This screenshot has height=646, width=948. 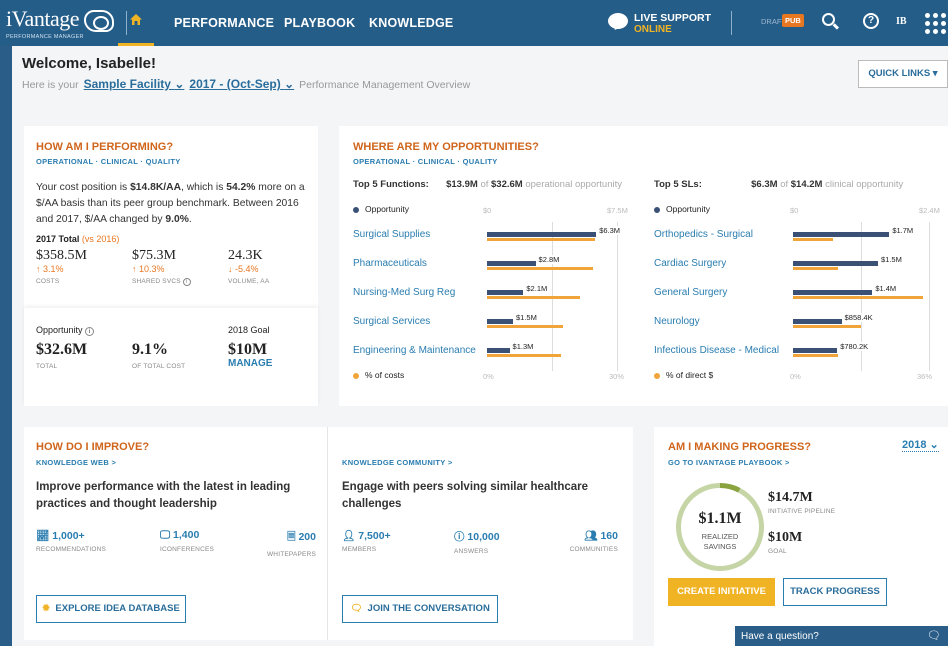 I want to click on question-chat-bar: Have a question? 🗨︎, so click(x=841, y=636).